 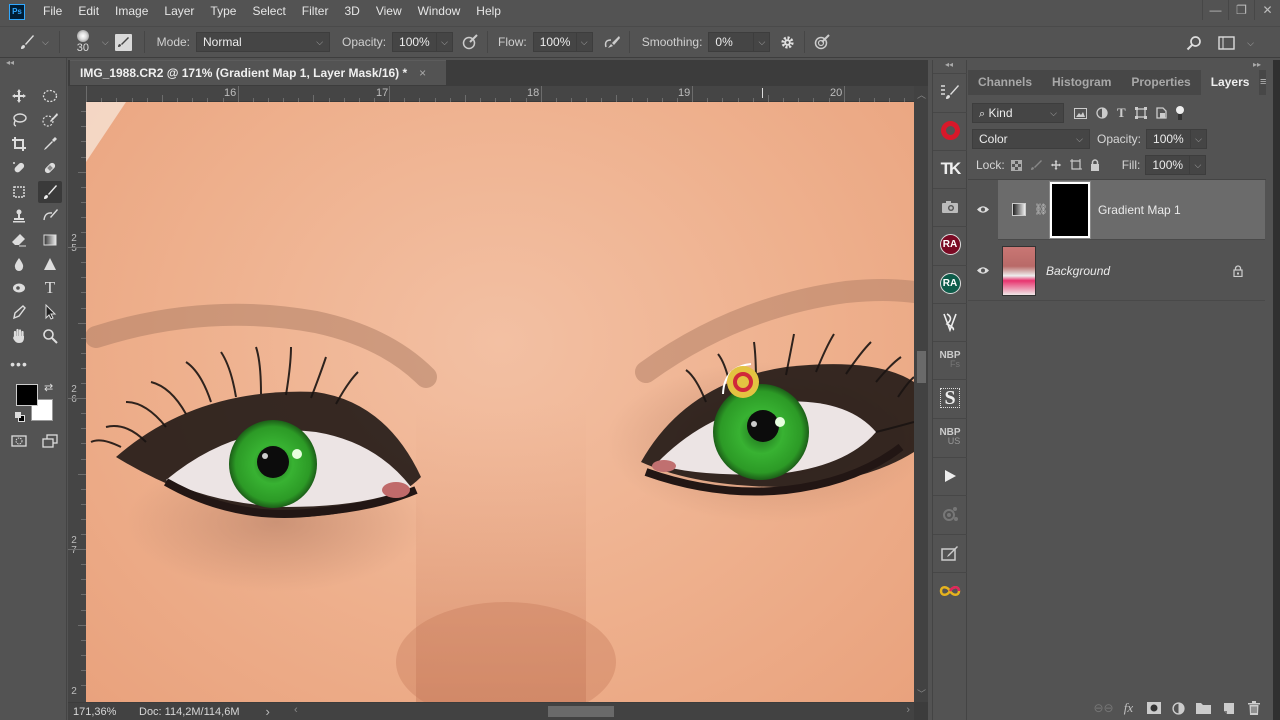 What do you see at coordinates (1056, 165) in the screenshot?
I see `lock-position-icon` at bounding box center [1056, 165].